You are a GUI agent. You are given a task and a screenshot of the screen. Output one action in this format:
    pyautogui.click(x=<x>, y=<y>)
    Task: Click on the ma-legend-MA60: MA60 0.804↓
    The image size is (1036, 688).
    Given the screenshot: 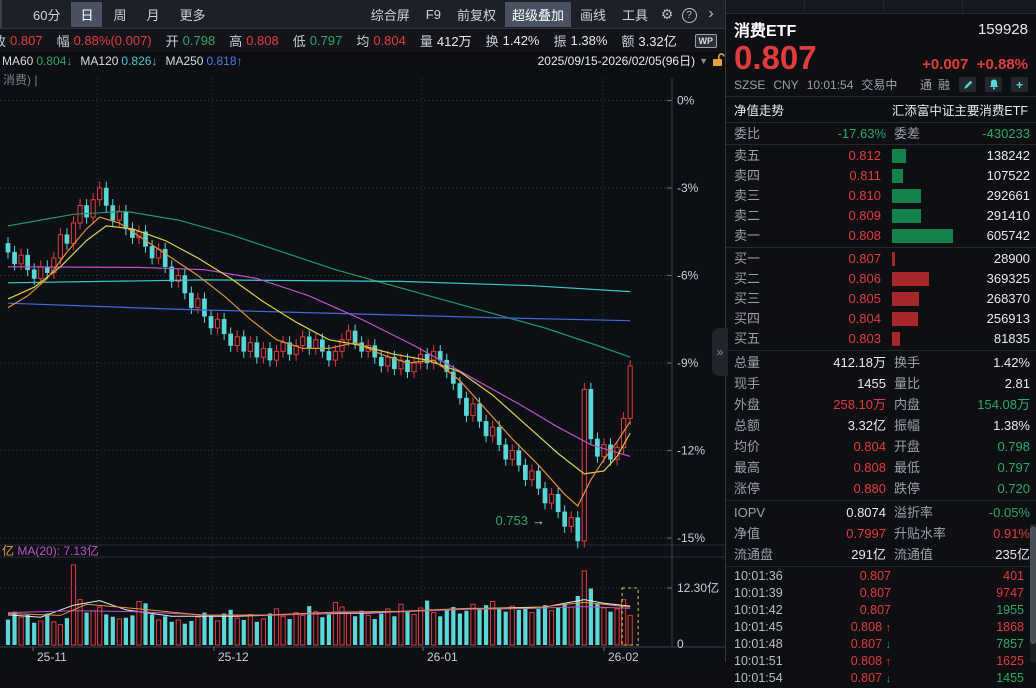 What is the action you would take?
    pyautogui.click(x=37, y=61)
    